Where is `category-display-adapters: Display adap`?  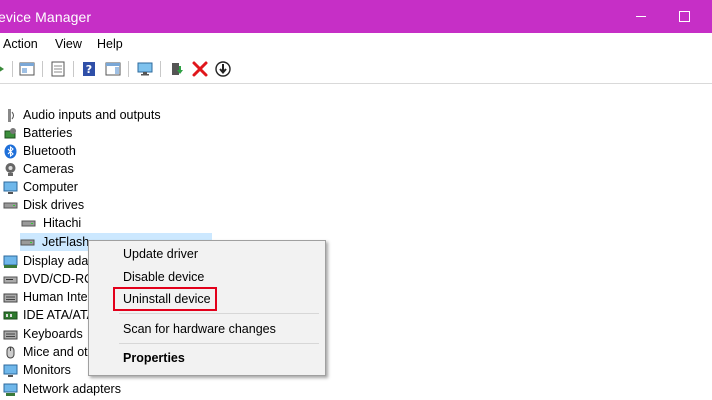
category-display-adapters: Display adap is located at coordinates (47, 261).